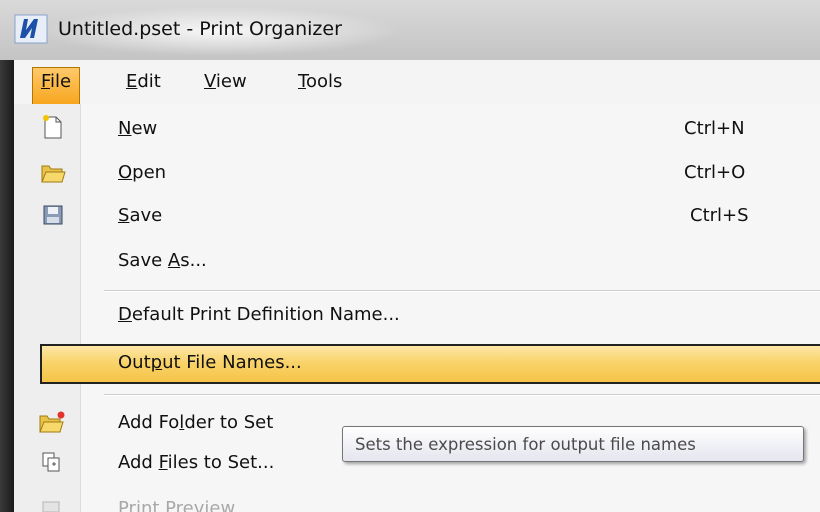  Describe the element at coordinates (52, 127) in the screenshot. I see `new-document-icon` at that location.